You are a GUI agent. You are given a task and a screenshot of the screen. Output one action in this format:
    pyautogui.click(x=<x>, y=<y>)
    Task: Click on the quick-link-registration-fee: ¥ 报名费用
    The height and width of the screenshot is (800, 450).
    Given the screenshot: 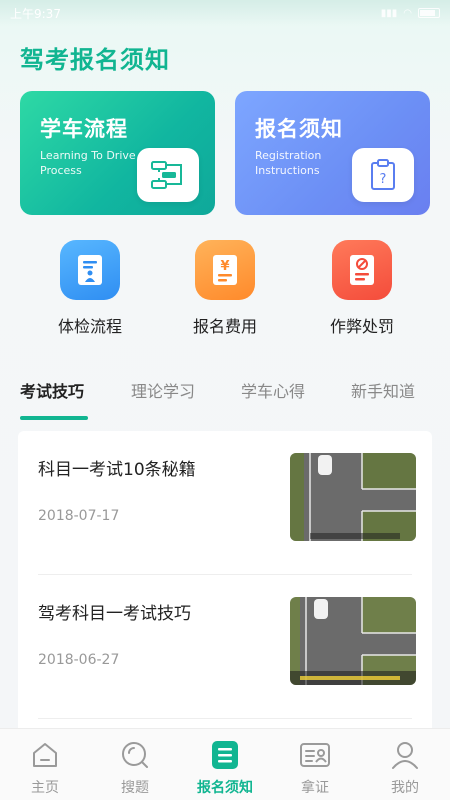 What is the action you would take?
    pyautogui.click(x=225, y=288)
    